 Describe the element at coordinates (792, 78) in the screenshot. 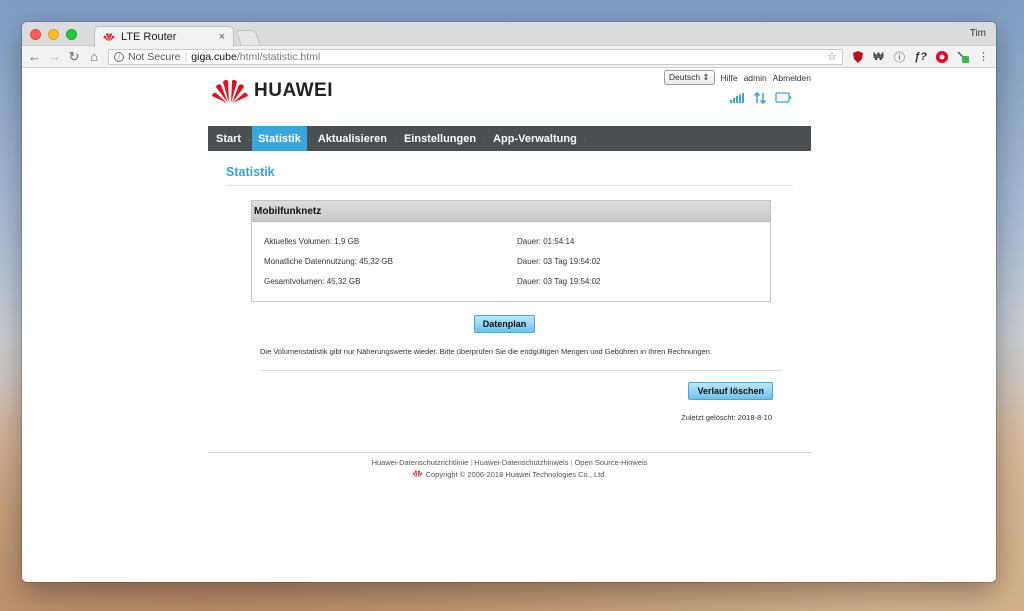

I see `logout-link: Abmelden` at that location.